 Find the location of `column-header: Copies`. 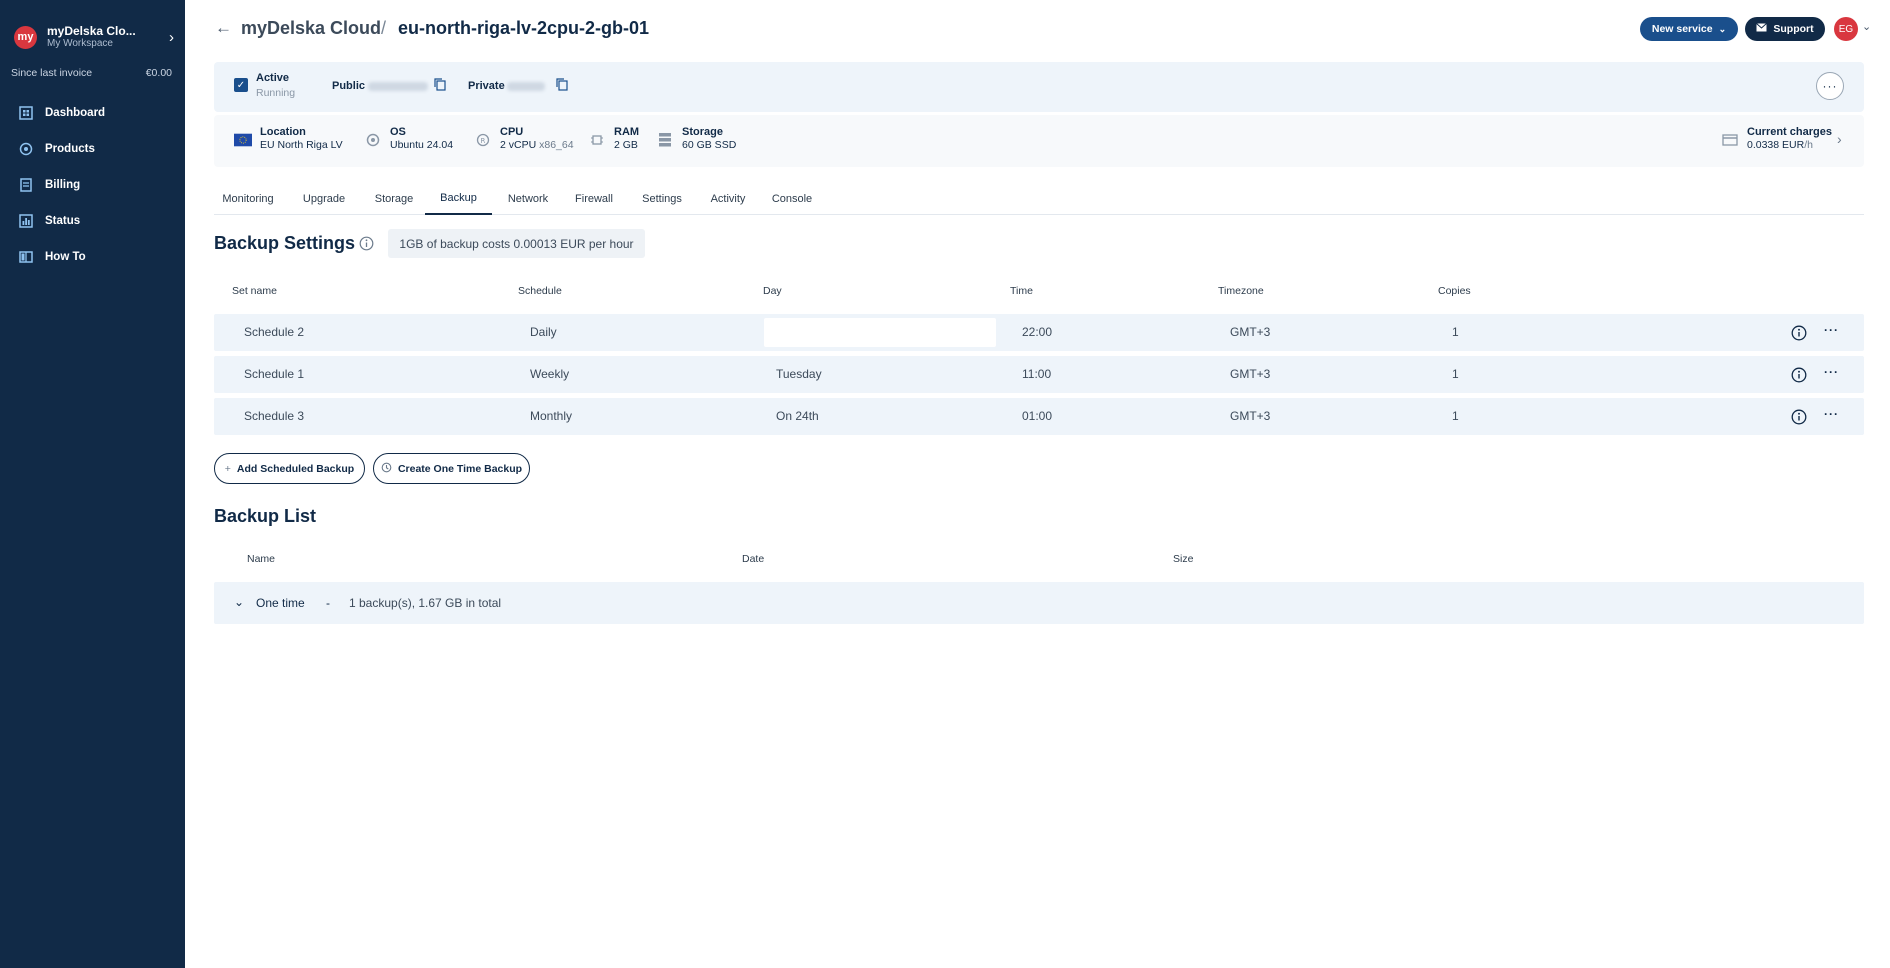

column-header: Copies is located at coordinates (1454, 291).